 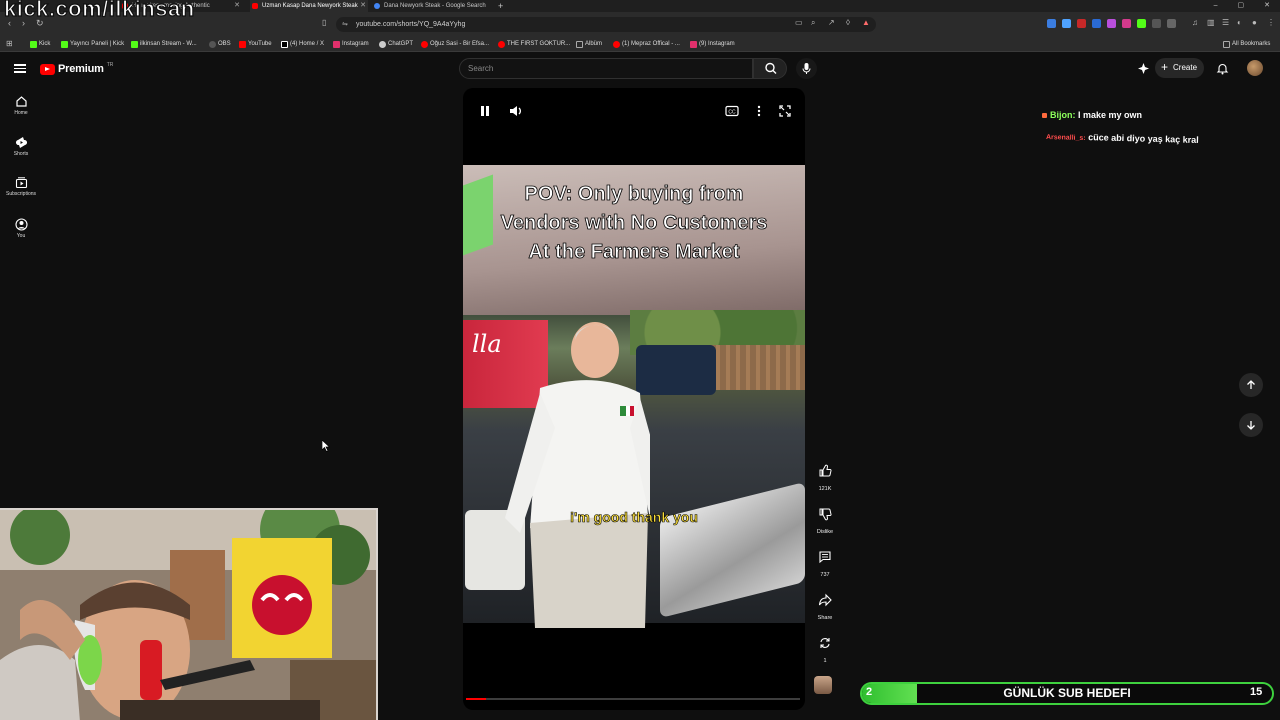 What do you see at coordinates (825, 618) in the screenshot?
I see `share-label: Share` at bounding box center [825, 618].